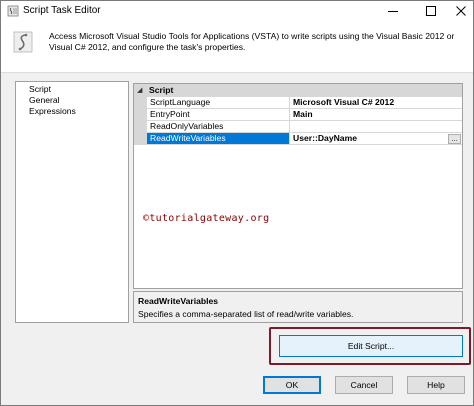 This screenshot has width=474, height=406. Describe the element at coordinates (72, 202) in the screenshot. I see `page-list: Script General Expressions` at that location.